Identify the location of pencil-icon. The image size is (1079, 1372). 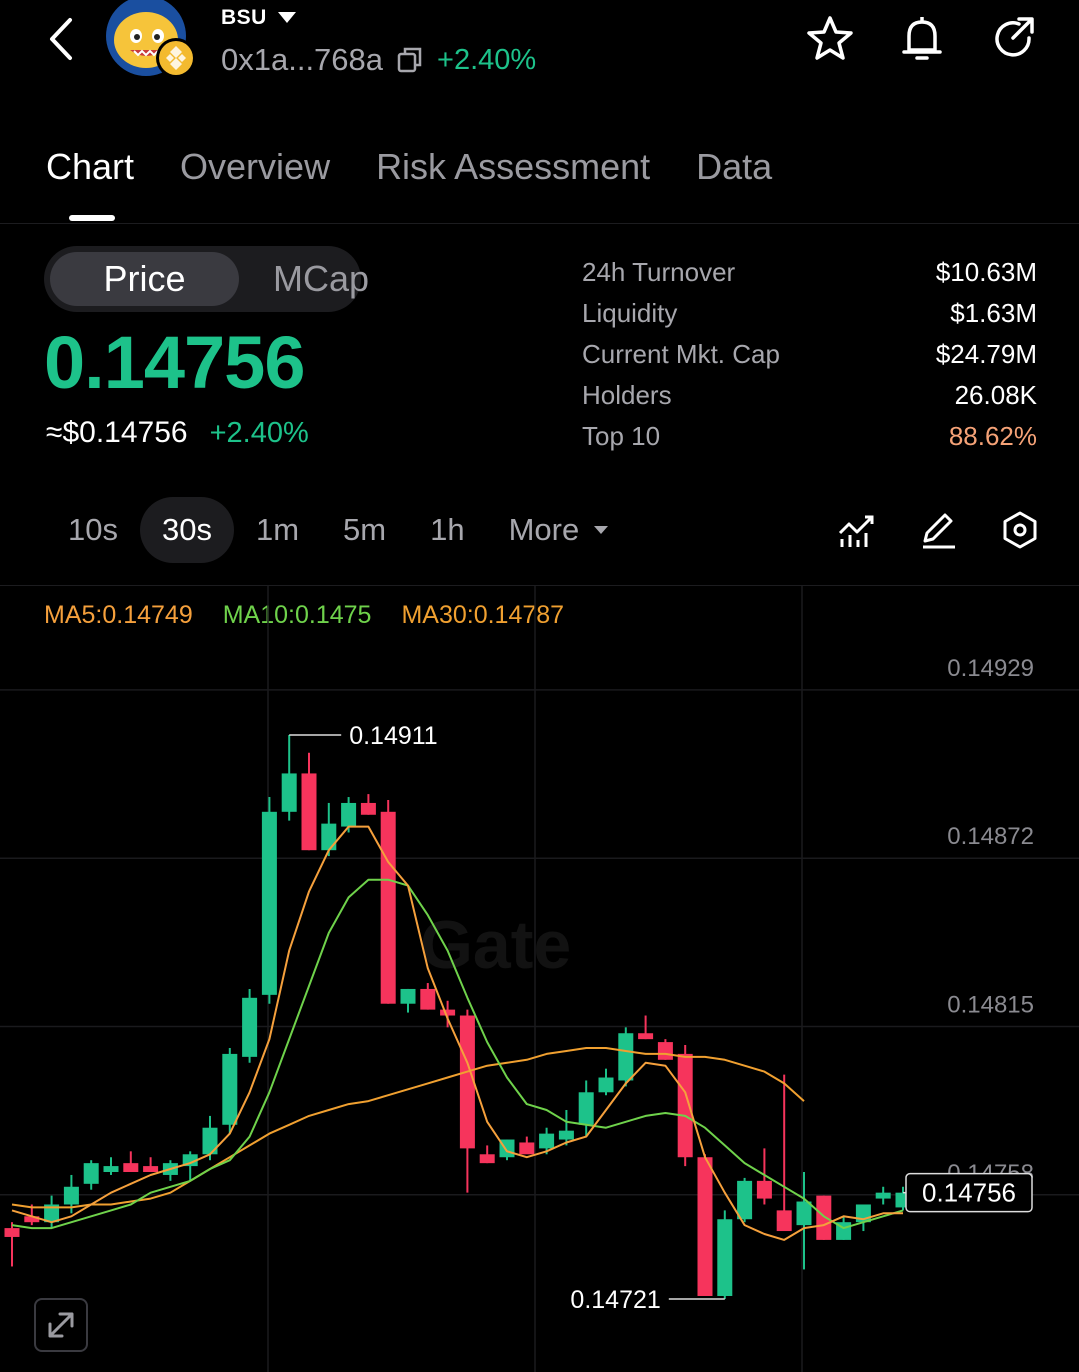
(938, 530).